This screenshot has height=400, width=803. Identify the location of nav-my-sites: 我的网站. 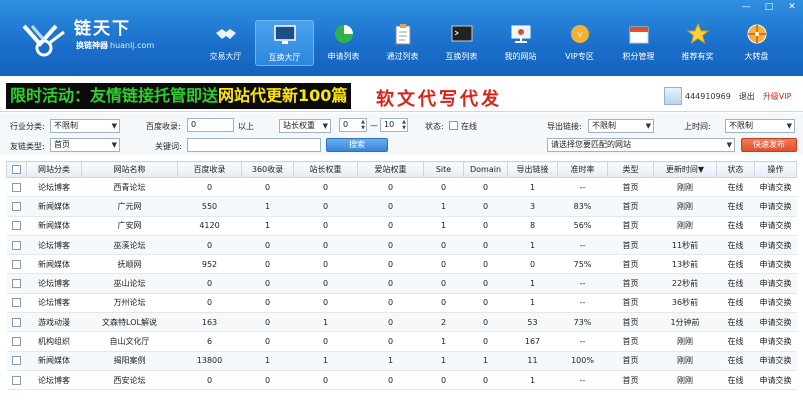
(520, 43).